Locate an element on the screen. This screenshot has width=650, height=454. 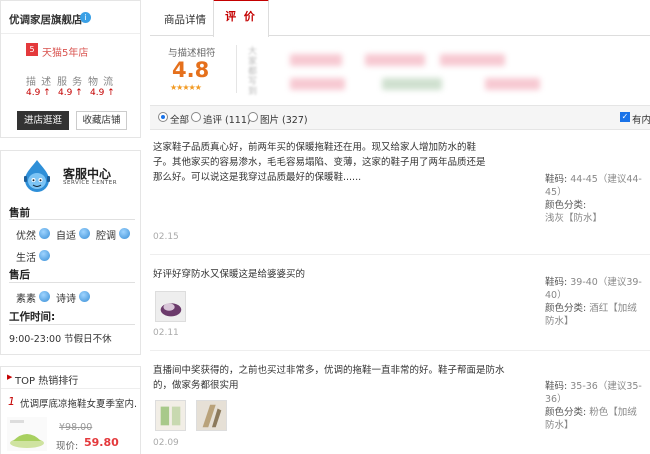
rank-number: 1 is located at coordinates (11, 401).